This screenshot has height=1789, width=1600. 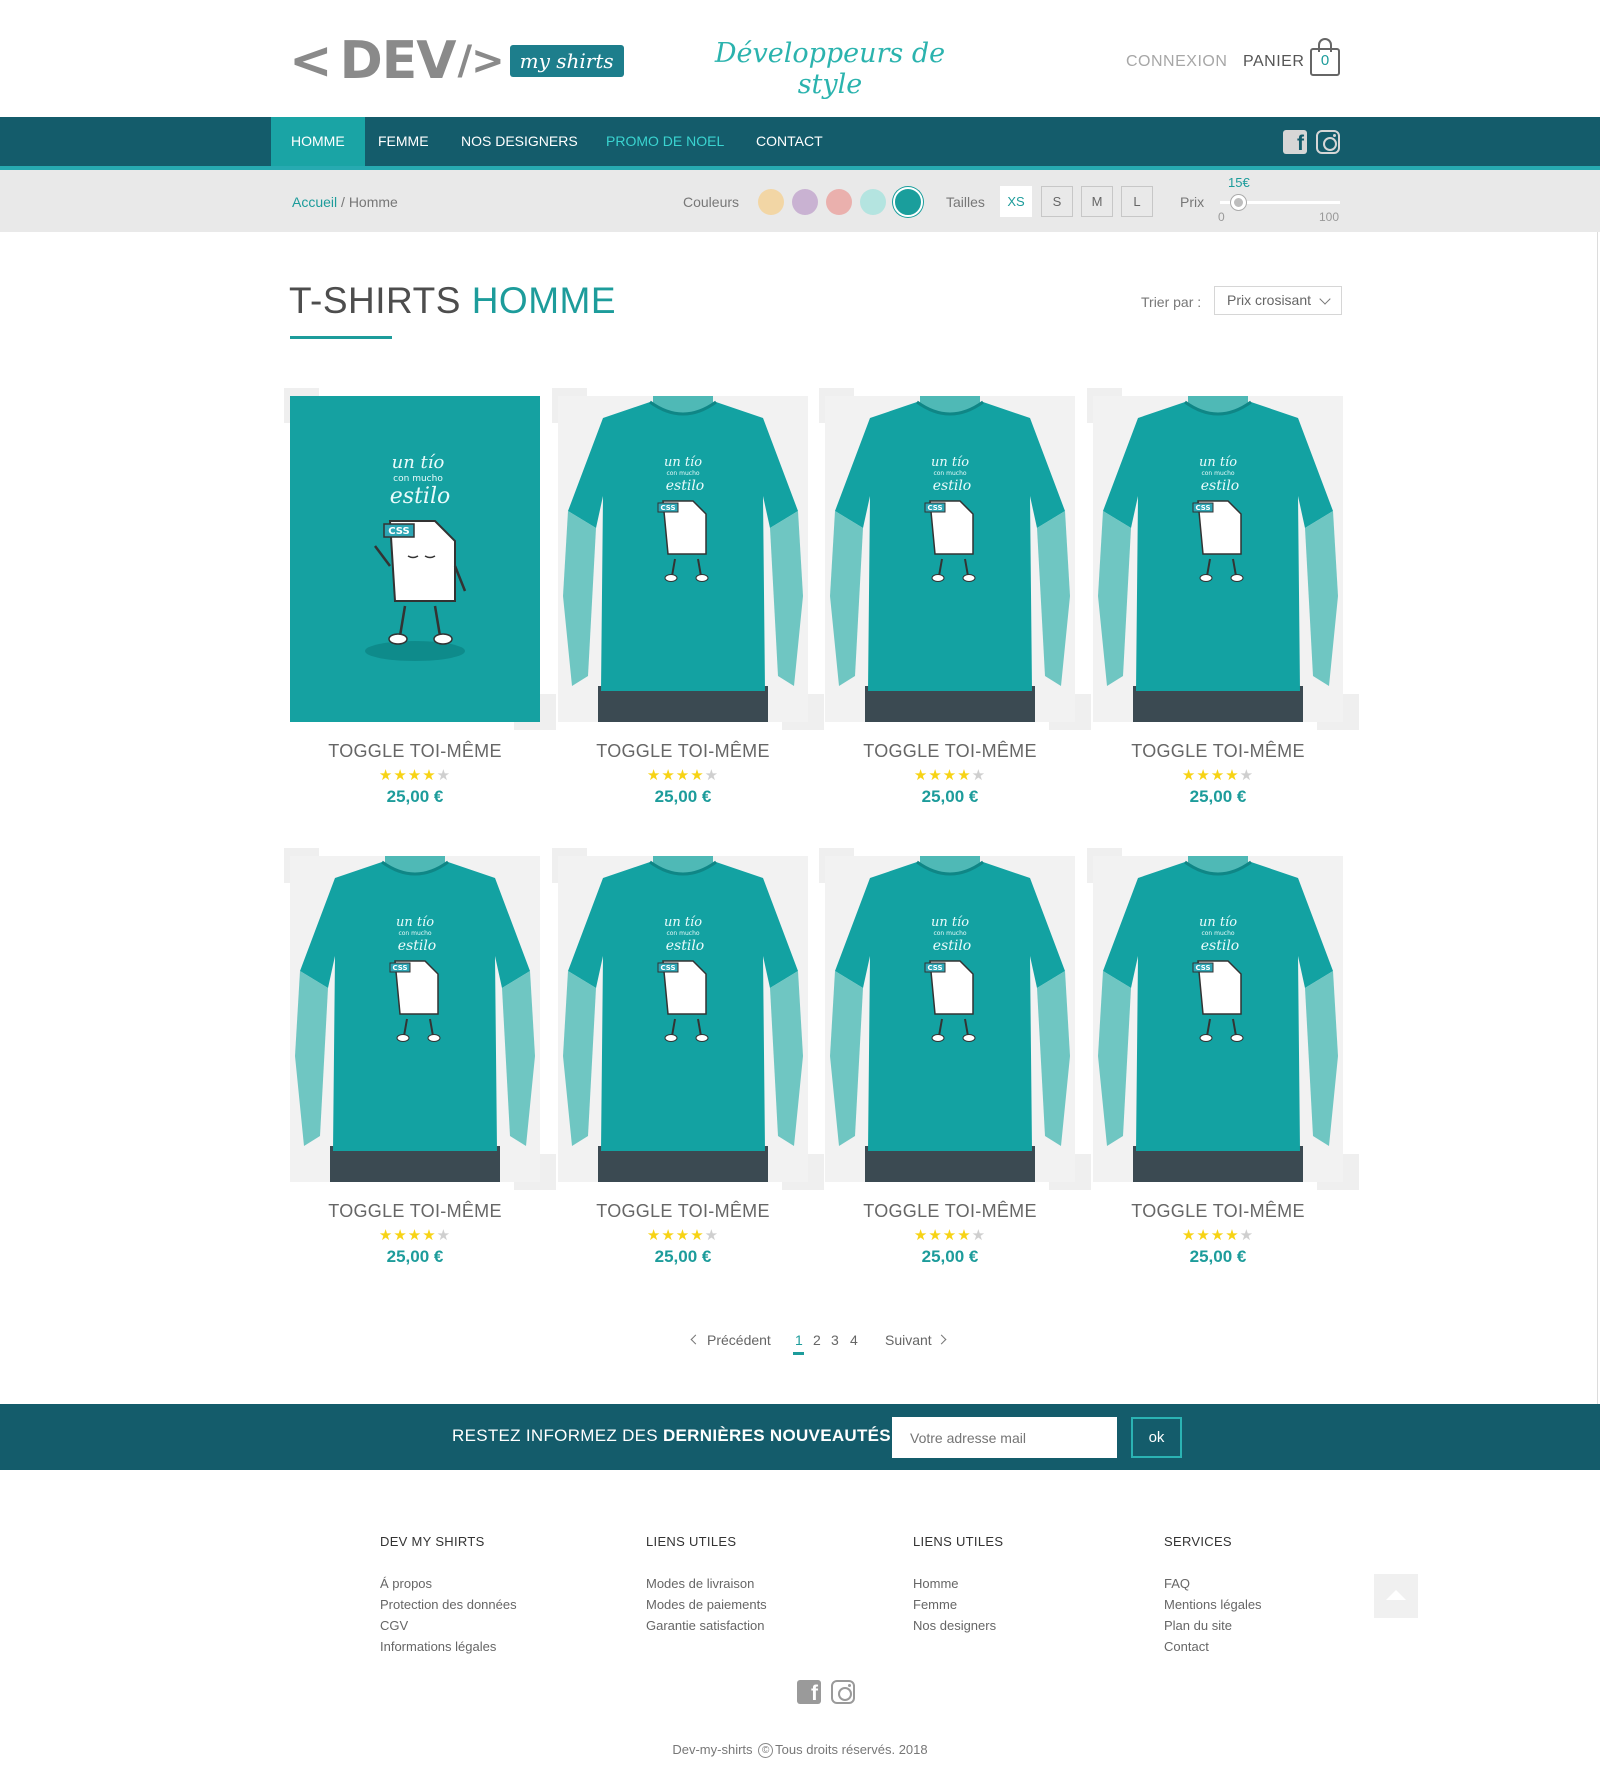 I want to click on back-to-top-button, so click(x=1396, y=1596).